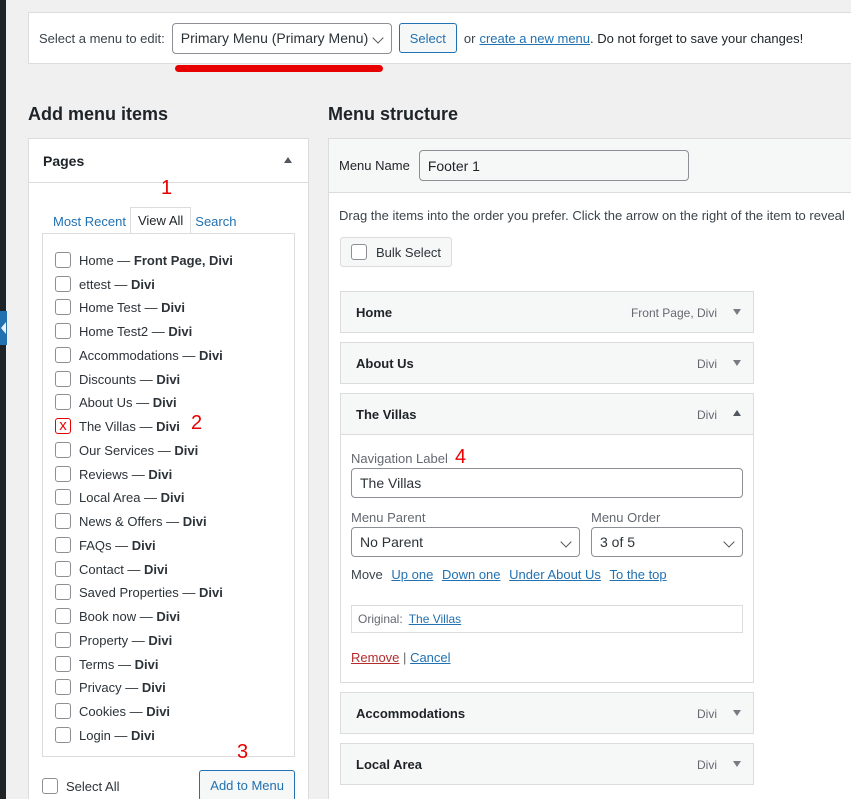 Image resolution: width=851 pixels, height=799 pixels. What do you see at coordinates (113, 640) in the screenshot?
I see `list-item: Property — Divi` at bounding box center [113, 640].